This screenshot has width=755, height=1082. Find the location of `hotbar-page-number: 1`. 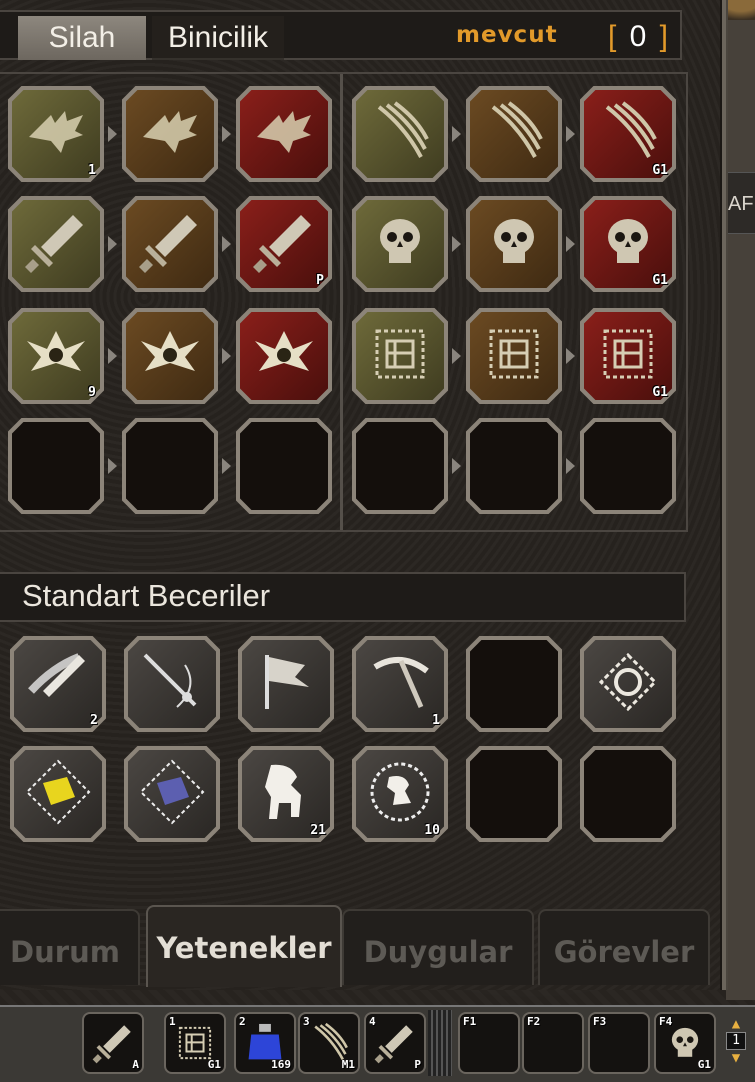

hotbar-page-number: 1 is located at coordinates (736, 1041).